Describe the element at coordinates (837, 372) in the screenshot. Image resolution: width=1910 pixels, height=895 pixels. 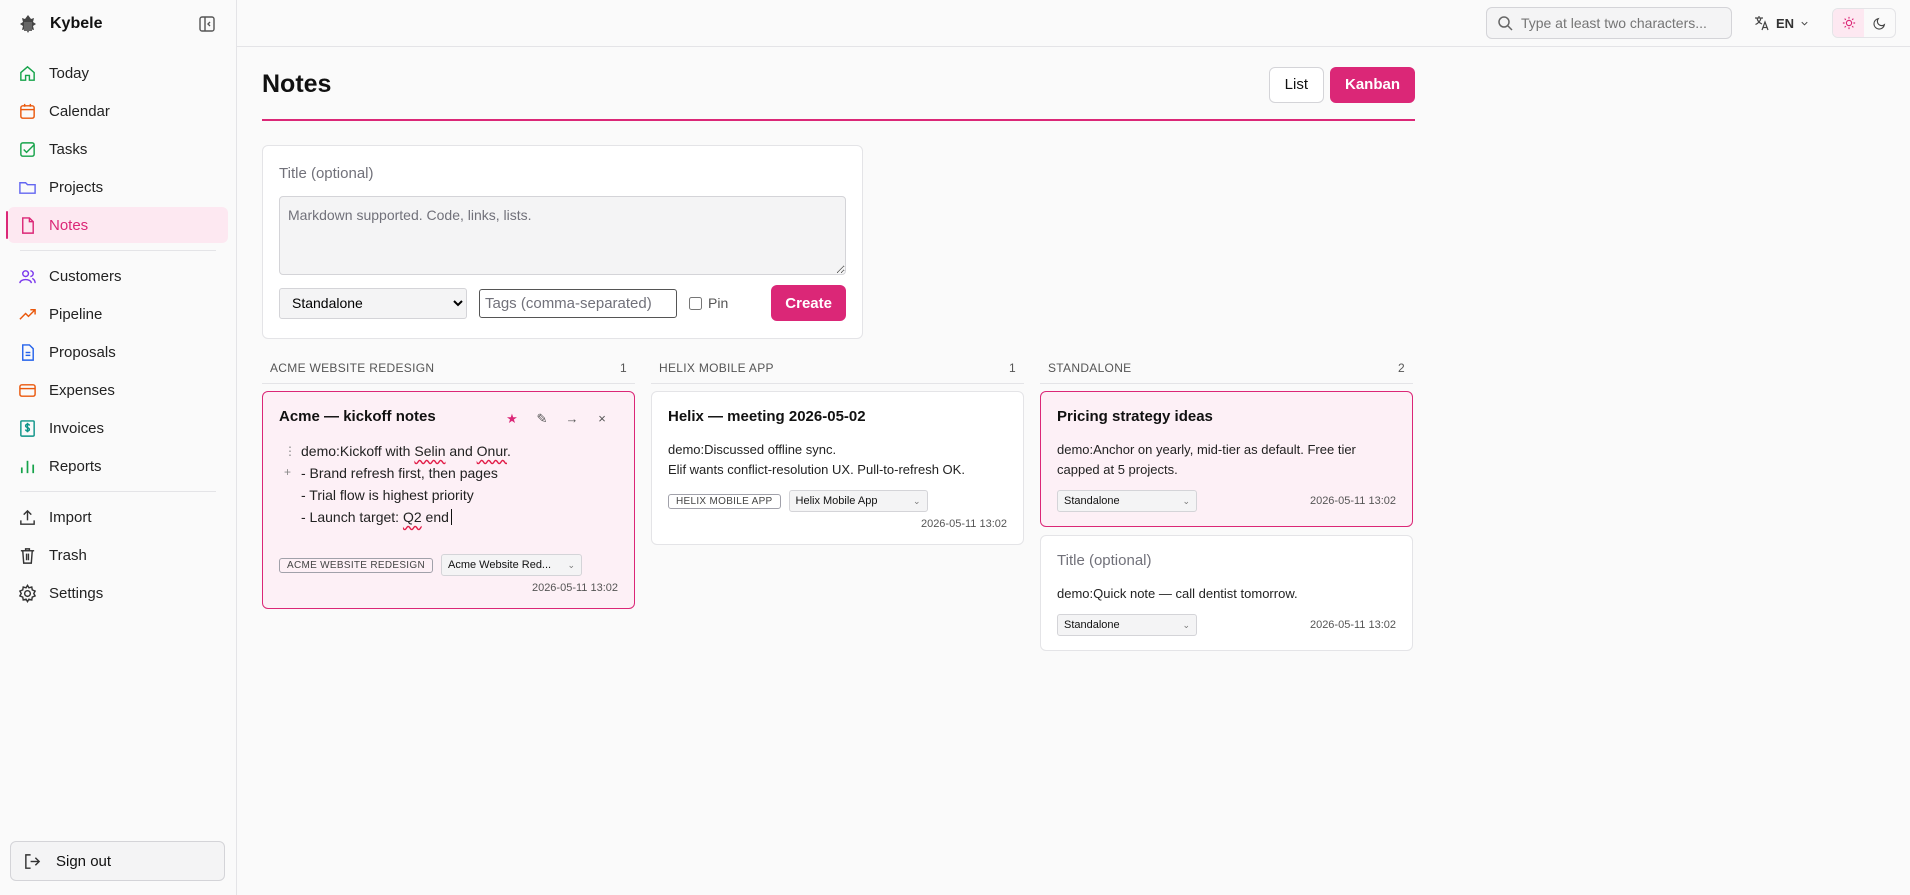
I see `column-header: HELIX MOBILE APP 1` at that location.